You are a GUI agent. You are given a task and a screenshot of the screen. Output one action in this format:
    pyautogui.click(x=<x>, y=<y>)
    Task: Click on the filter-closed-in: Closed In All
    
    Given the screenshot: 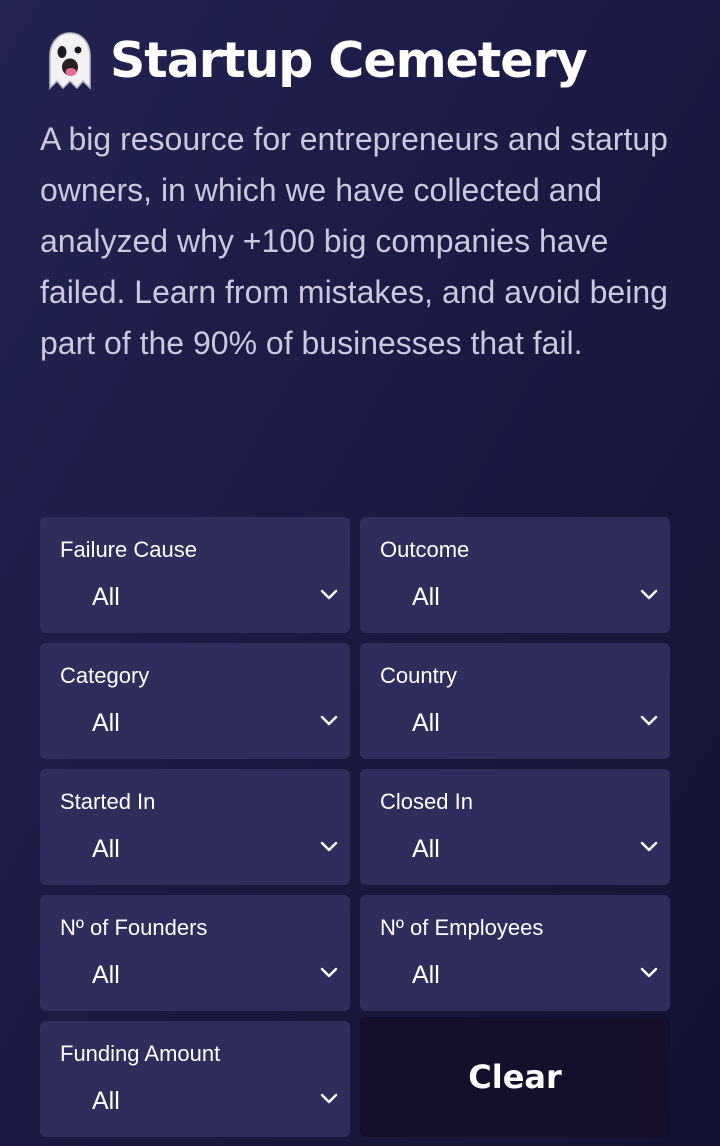 What is the action you would take?
    pyautogui.click(x=515, y=827)
    